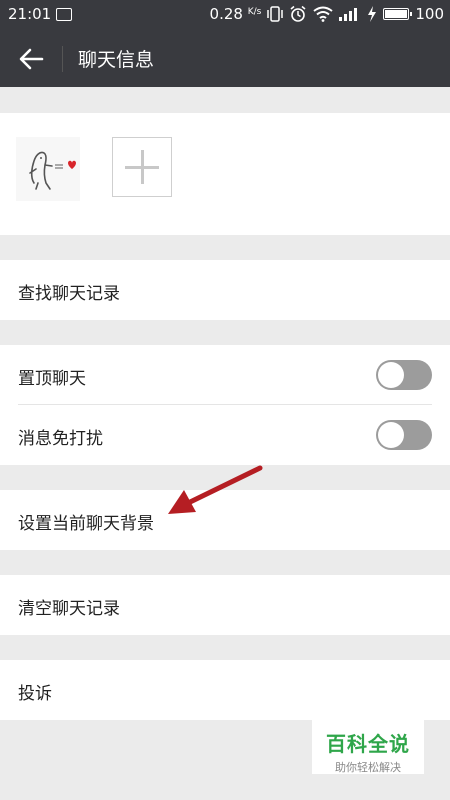  What do you see at coordinates (215, 489) in the screenshot?
I see `annotation-arrow-icon` at bounding box center [215, 489].